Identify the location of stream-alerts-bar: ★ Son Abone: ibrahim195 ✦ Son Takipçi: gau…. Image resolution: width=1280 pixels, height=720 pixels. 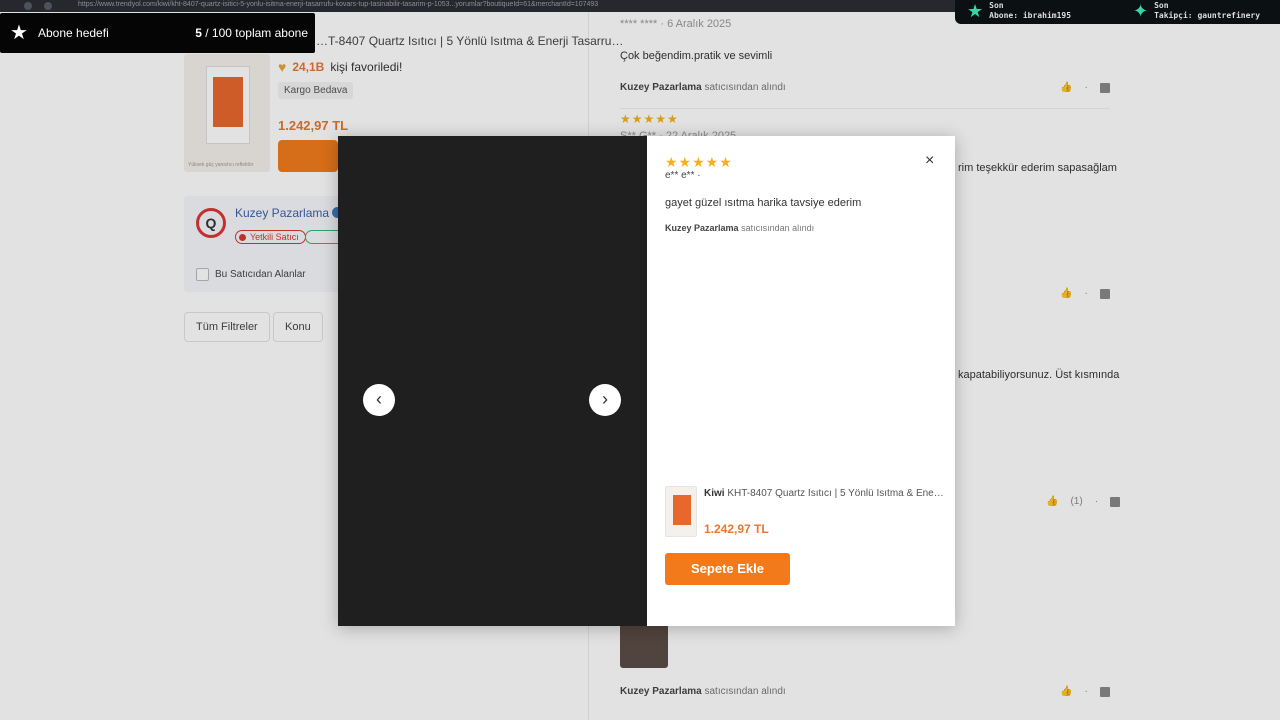
(1117, 12).